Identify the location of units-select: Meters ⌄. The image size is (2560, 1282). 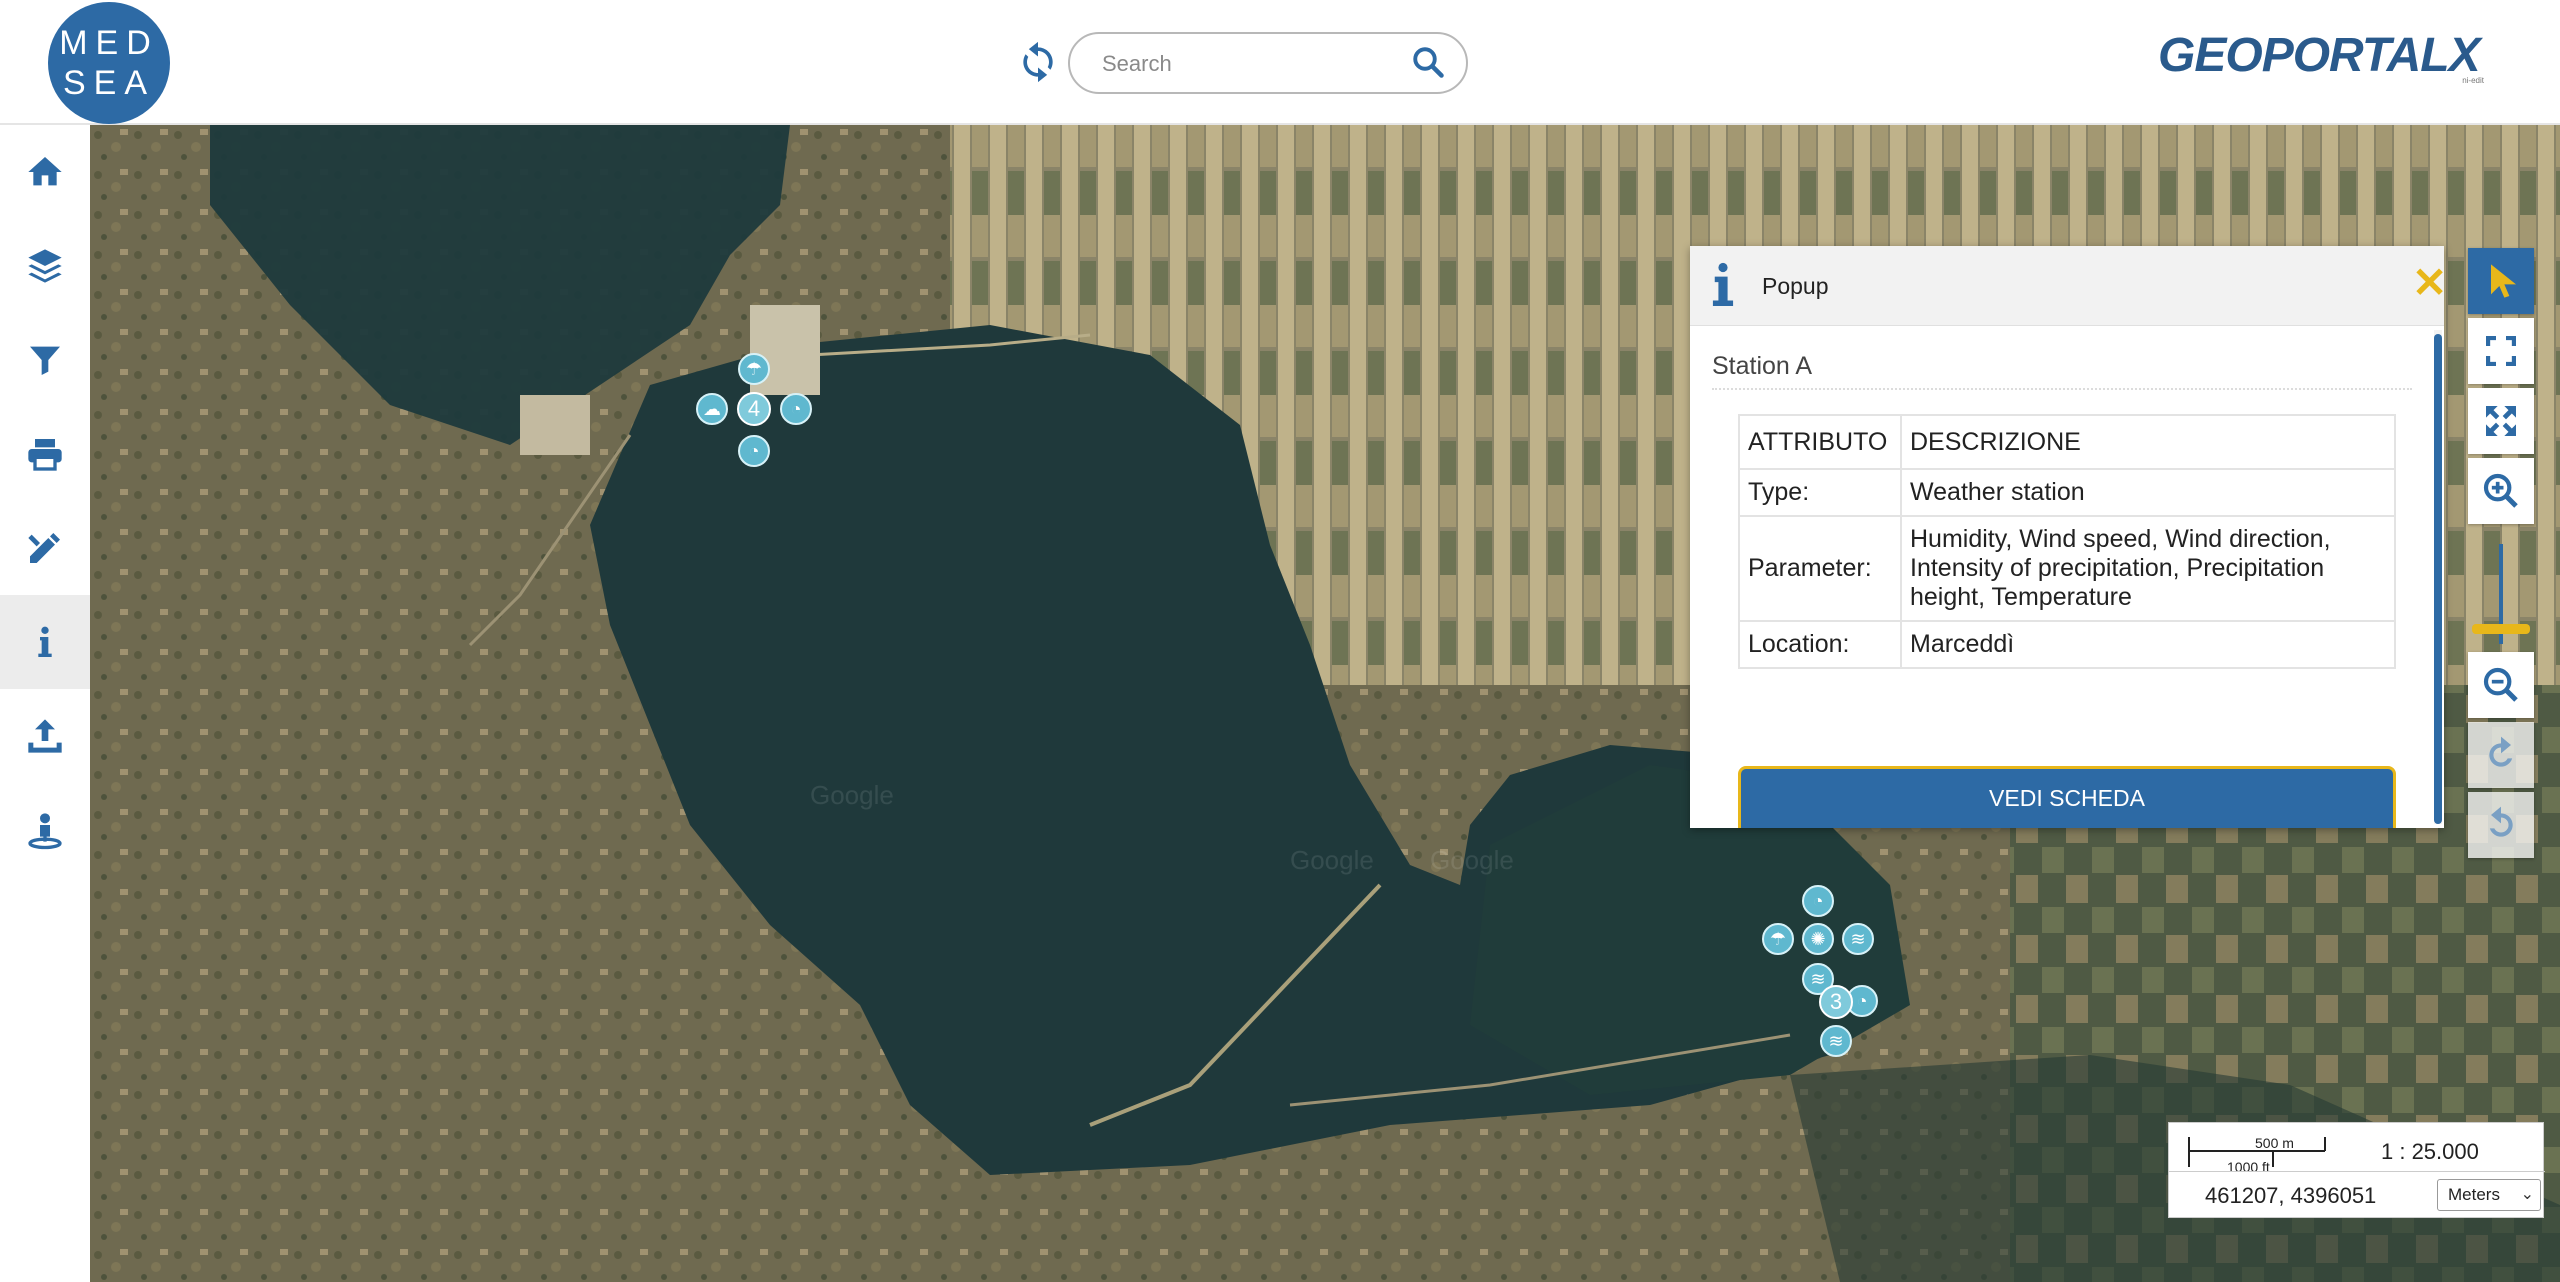
(2489, 1195).